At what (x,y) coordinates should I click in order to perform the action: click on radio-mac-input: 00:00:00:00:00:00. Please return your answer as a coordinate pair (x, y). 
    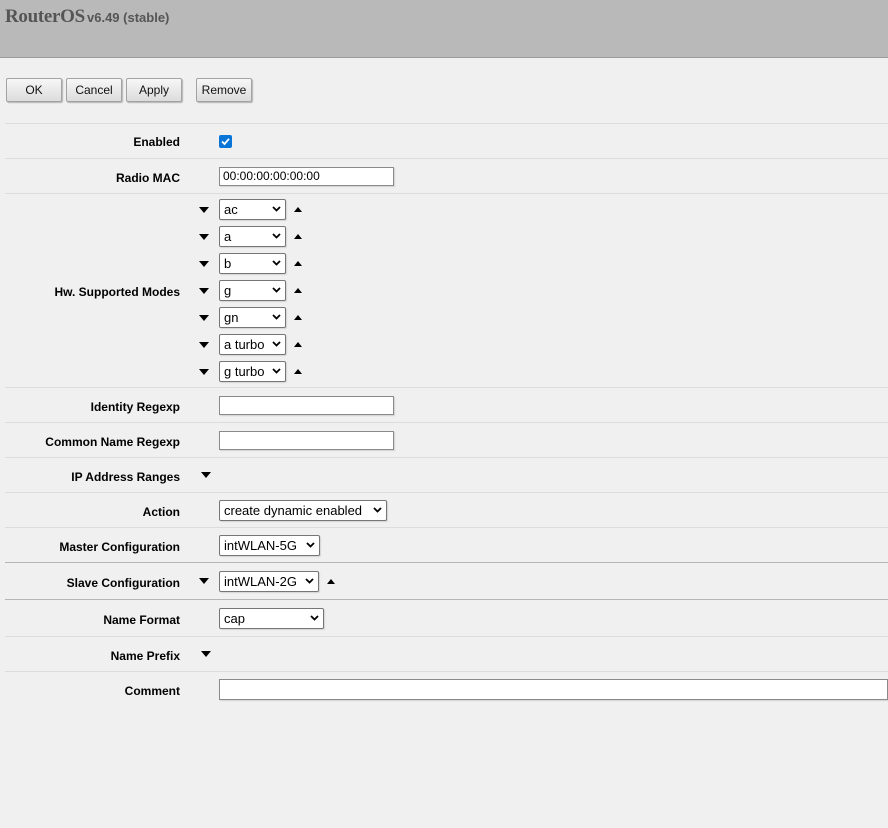
    Looking at the image, I should click on (306, 176).